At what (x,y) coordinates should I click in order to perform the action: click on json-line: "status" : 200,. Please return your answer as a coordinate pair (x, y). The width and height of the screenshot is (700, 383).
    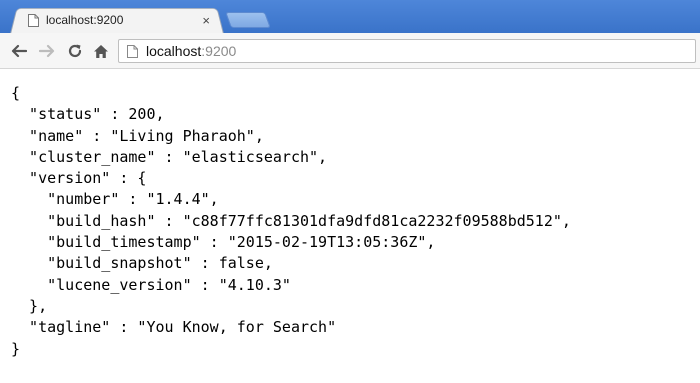
    Looking at the image, I should click on (88, 114).